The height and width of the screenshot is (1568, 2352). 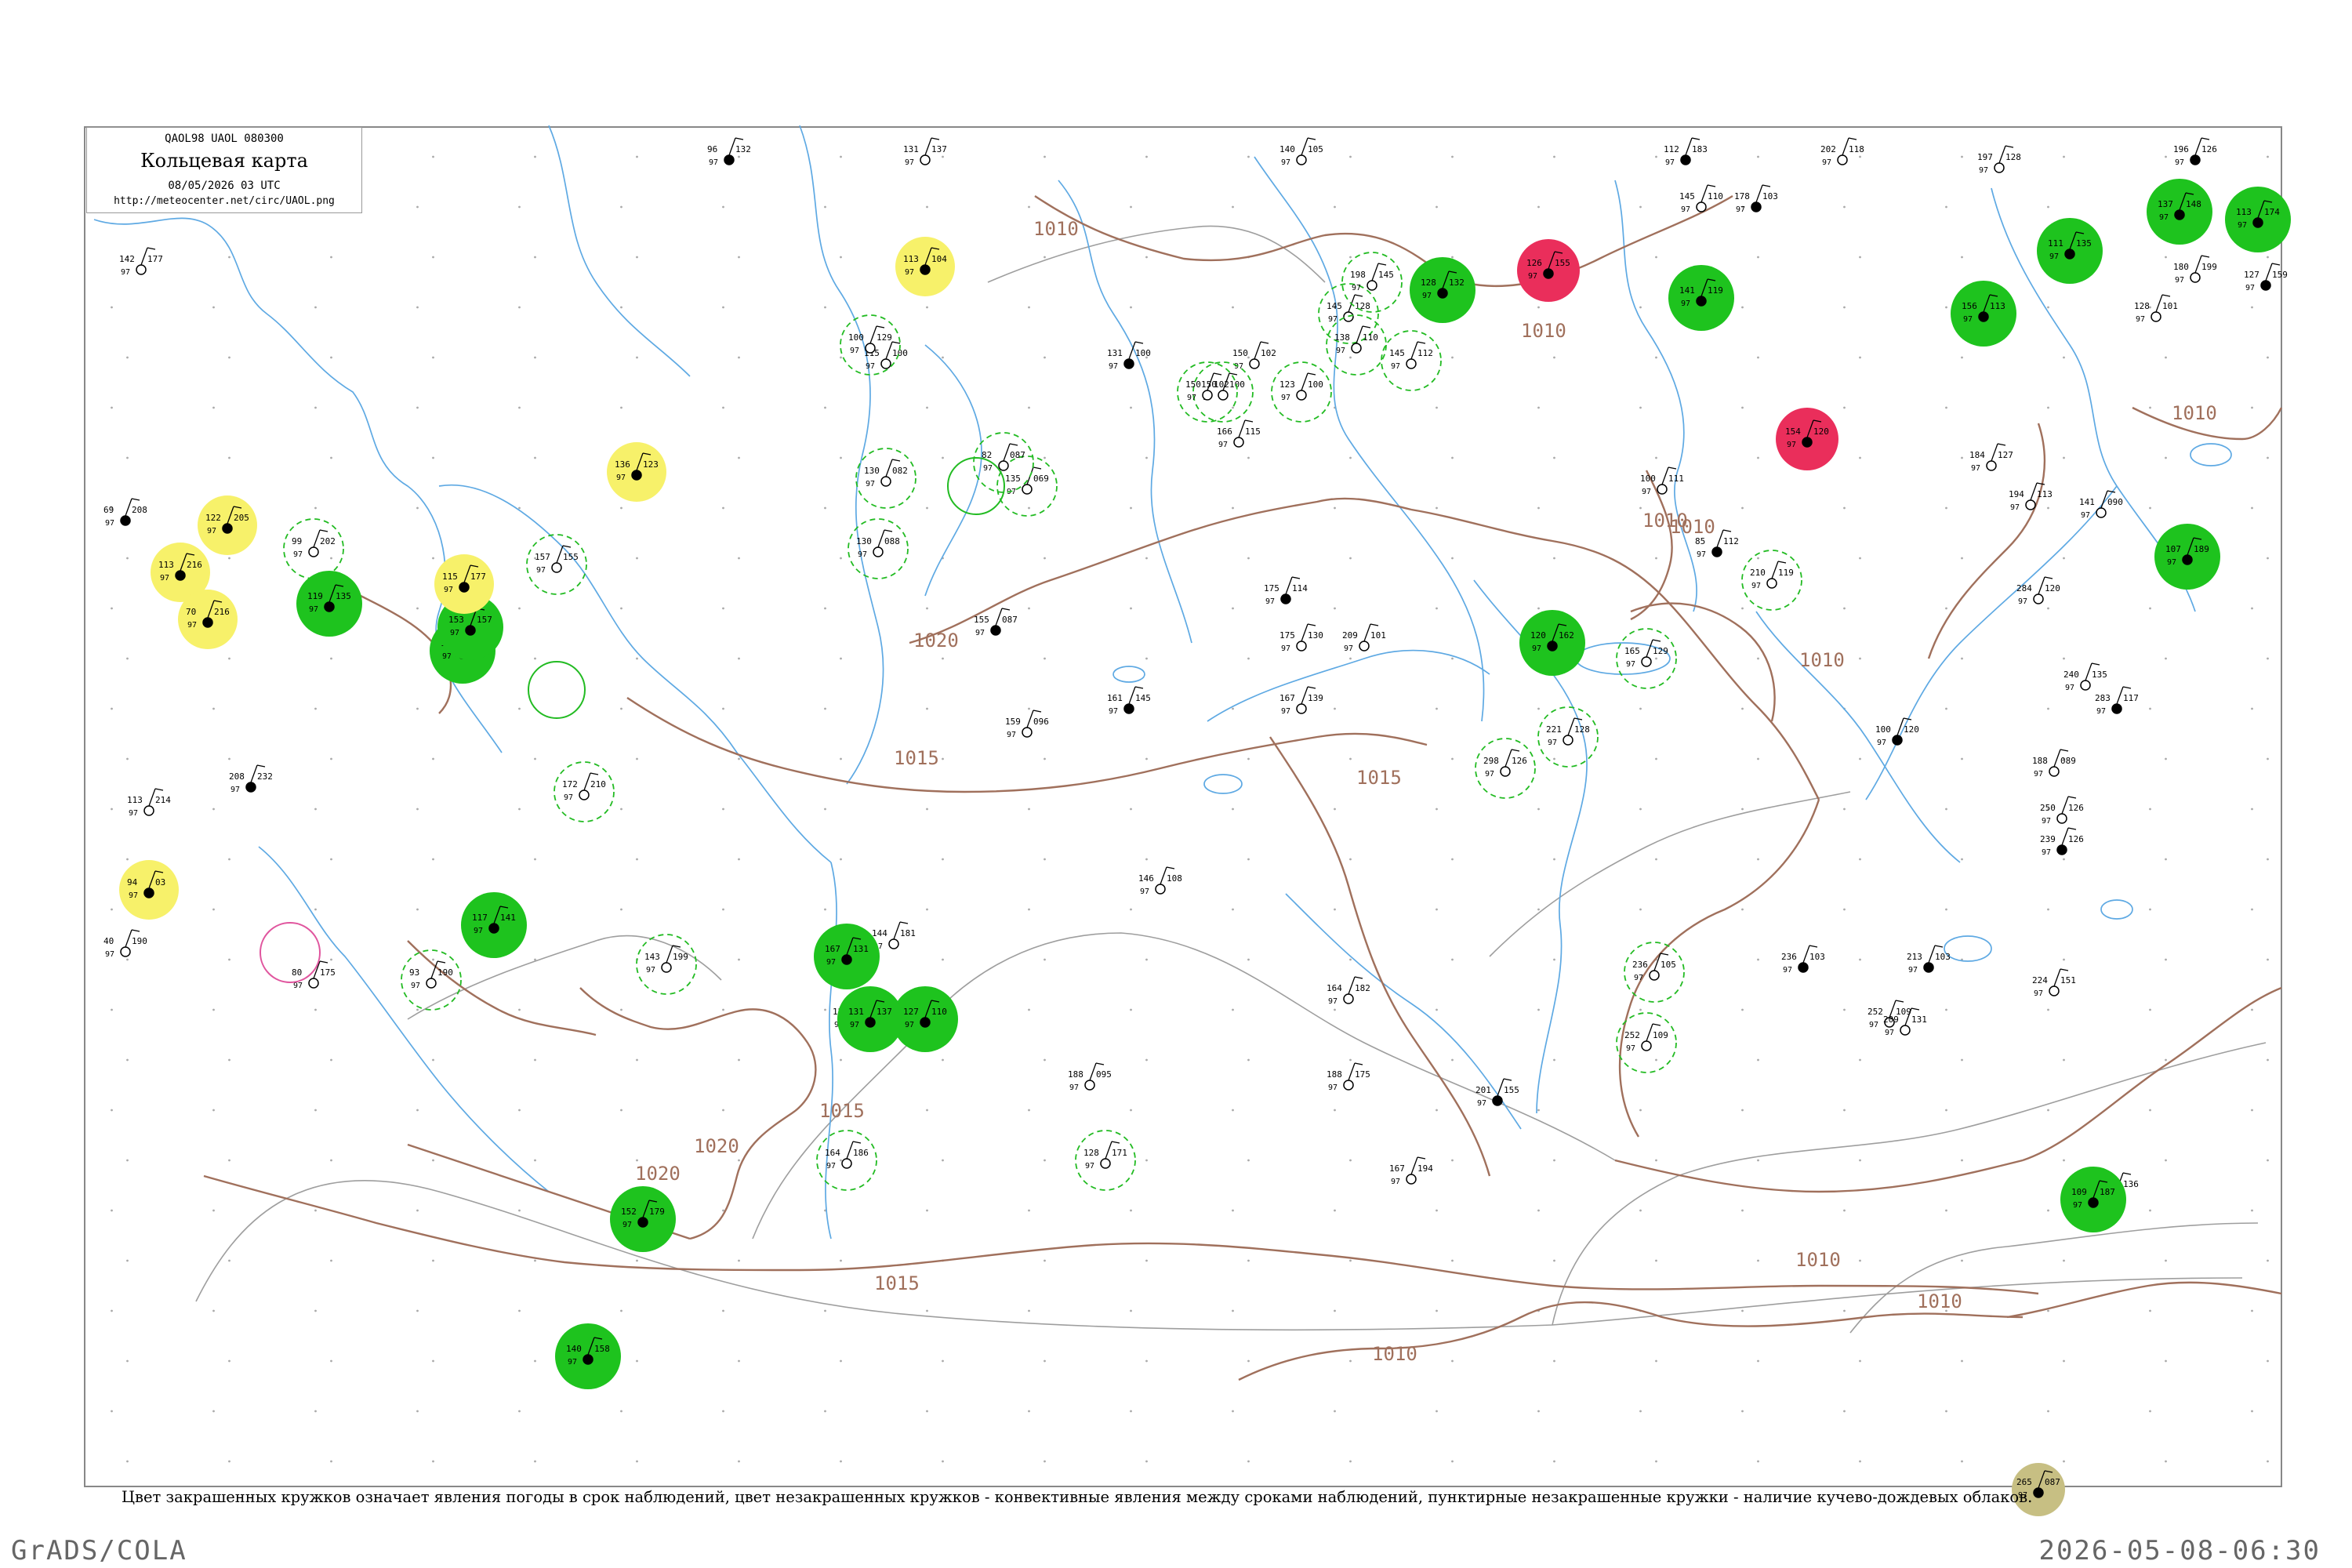 I want to click on station-temp: 178, so click(x=1742, y=196).